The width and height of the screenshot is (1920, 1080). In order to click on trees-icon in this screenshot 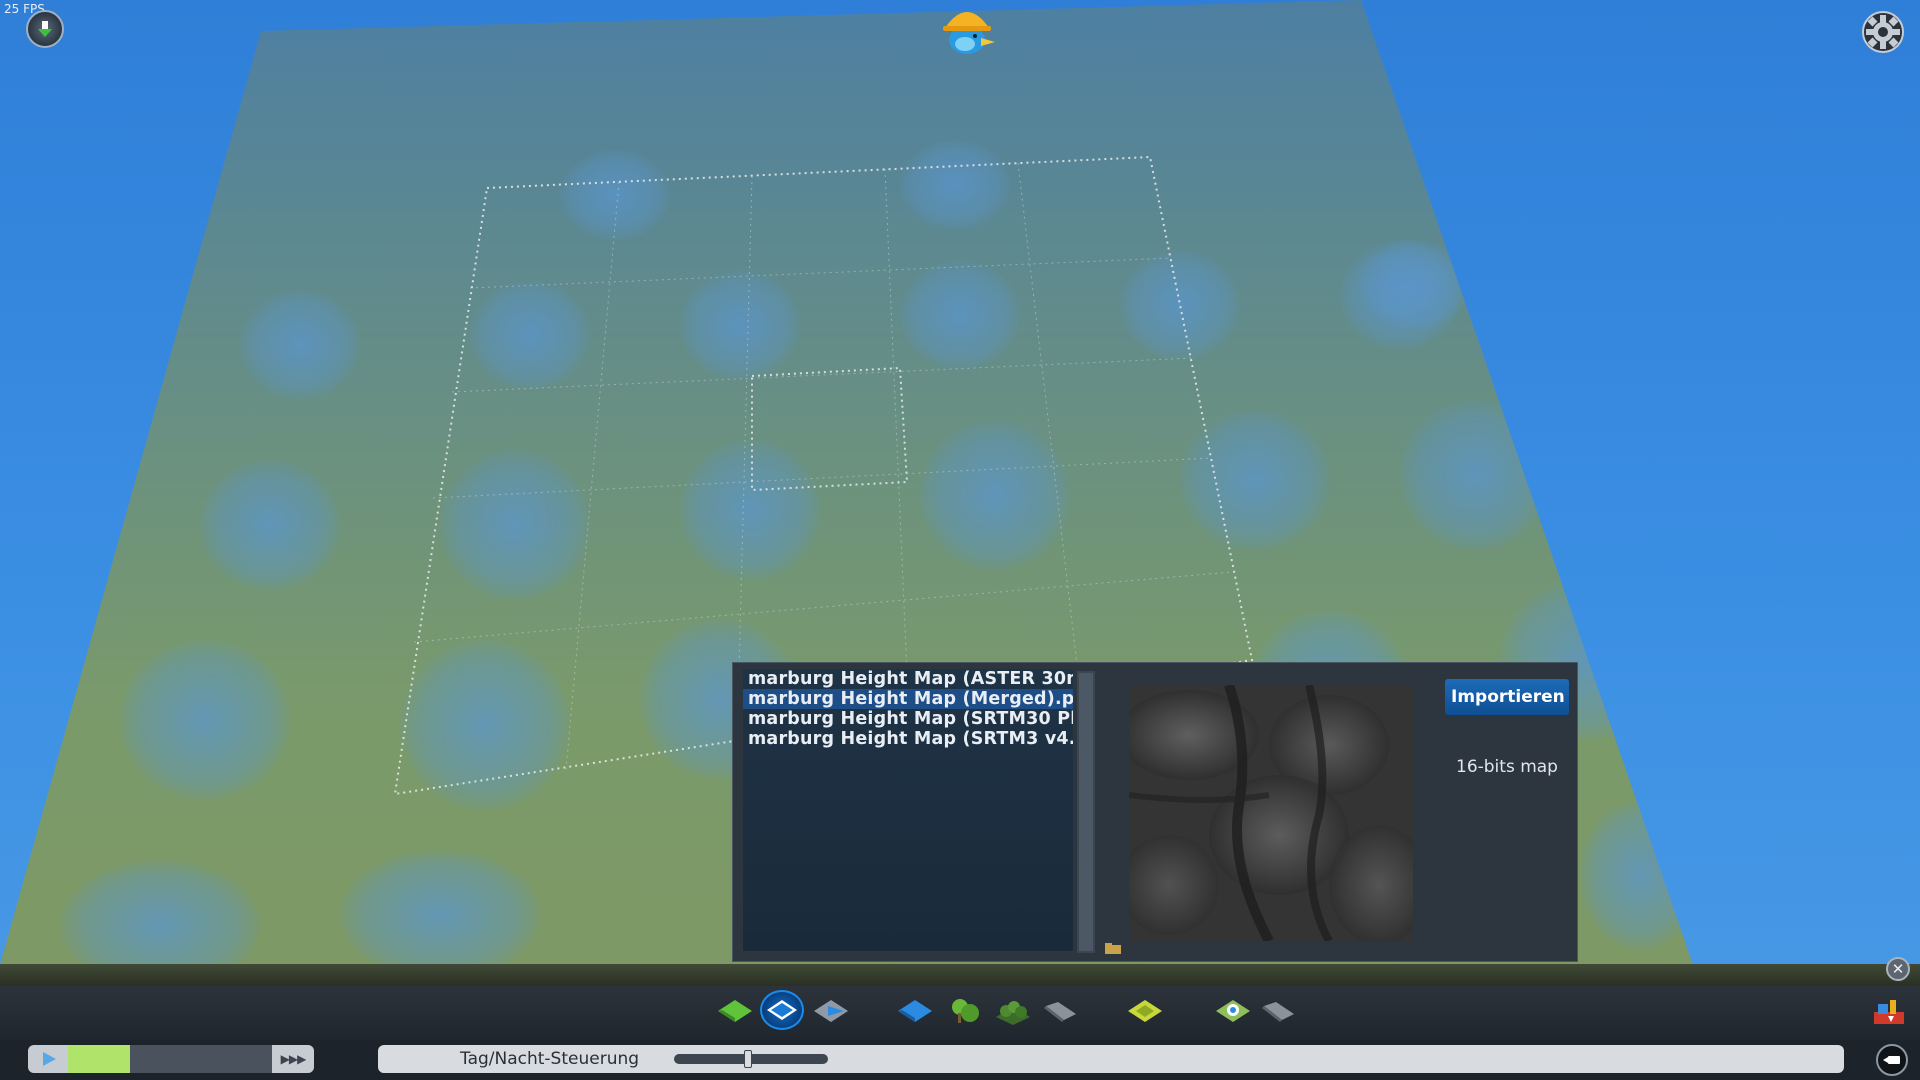, I will do `click(965, 1011)`.